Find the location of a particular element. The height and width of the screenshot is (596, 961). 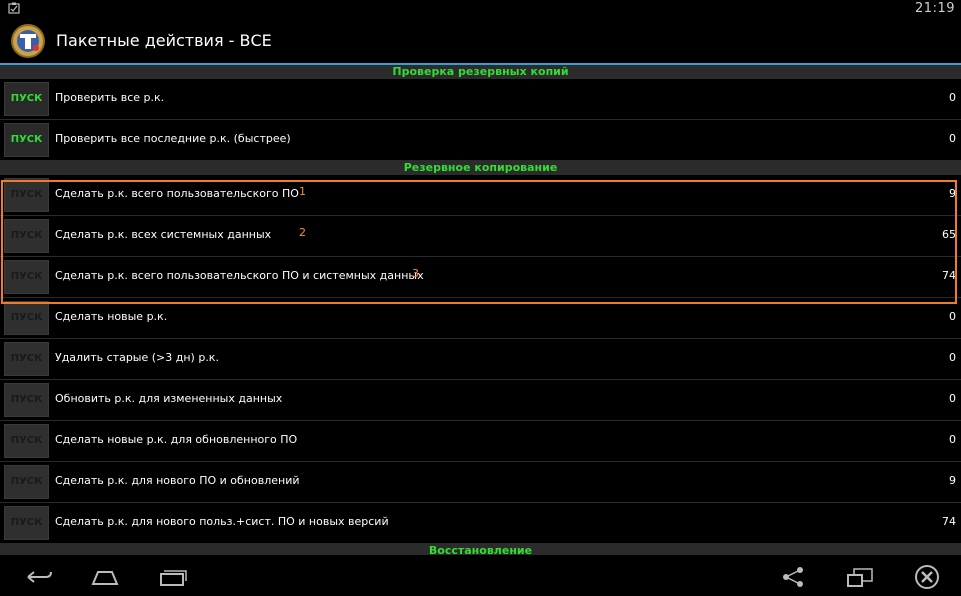

item-label: Сделать р.к. для нового ПО и обновлений is located at coordinates (177, 480).